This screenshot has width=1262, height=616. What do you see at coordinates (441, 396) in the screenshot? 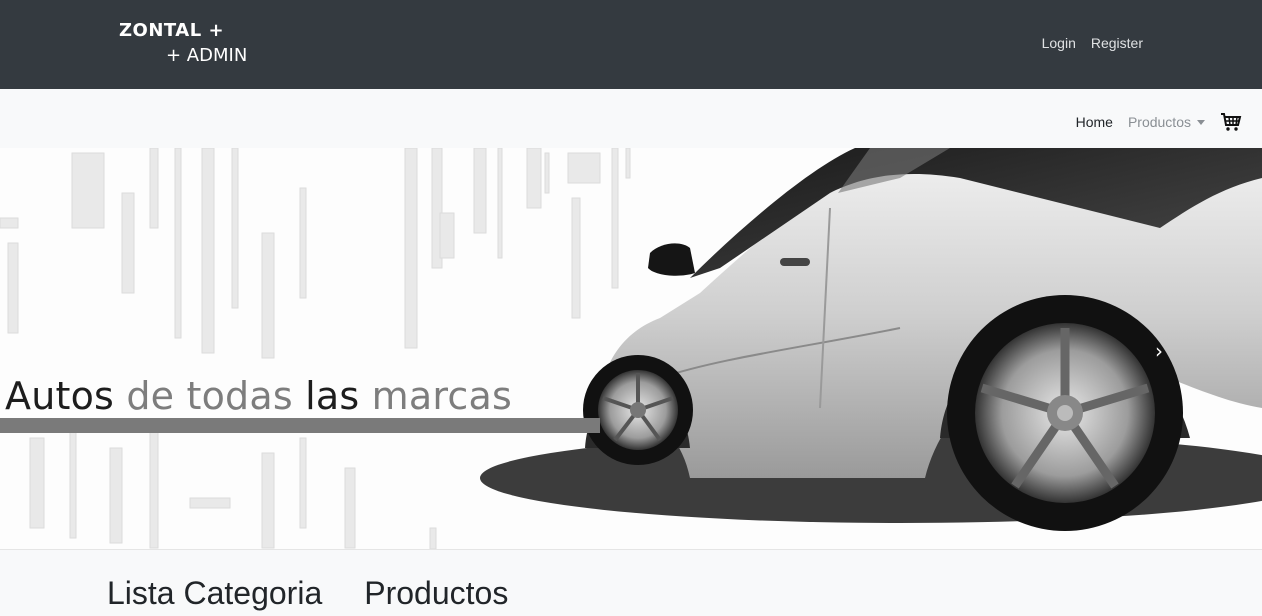
I see `hero-word-marcas: marcas` at bounding box center [441, 396].